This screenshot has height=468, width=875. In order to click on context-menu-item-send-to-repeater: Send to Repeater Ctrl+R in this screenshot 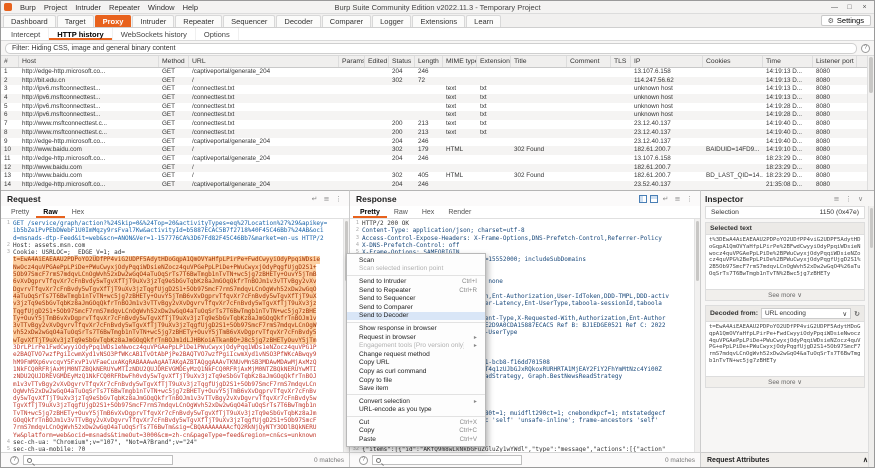, I will do `click(416, 290)`.